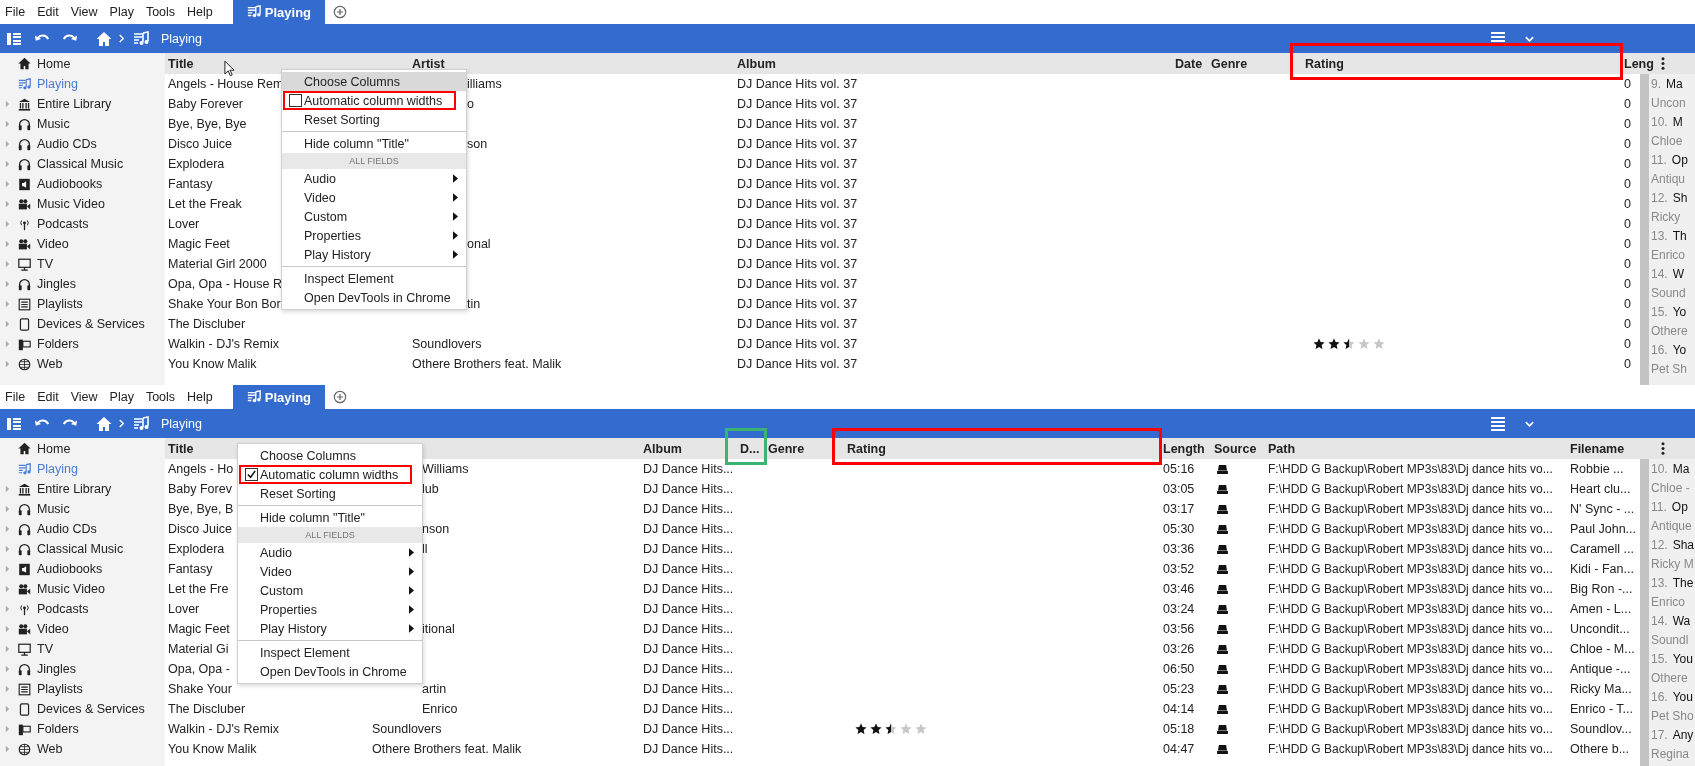 The image size is (1695, 766). What do you see at coordinates (1324, 63) in the screenshot?
I see `column-header: Rating` at bounding box center [1324, 63].